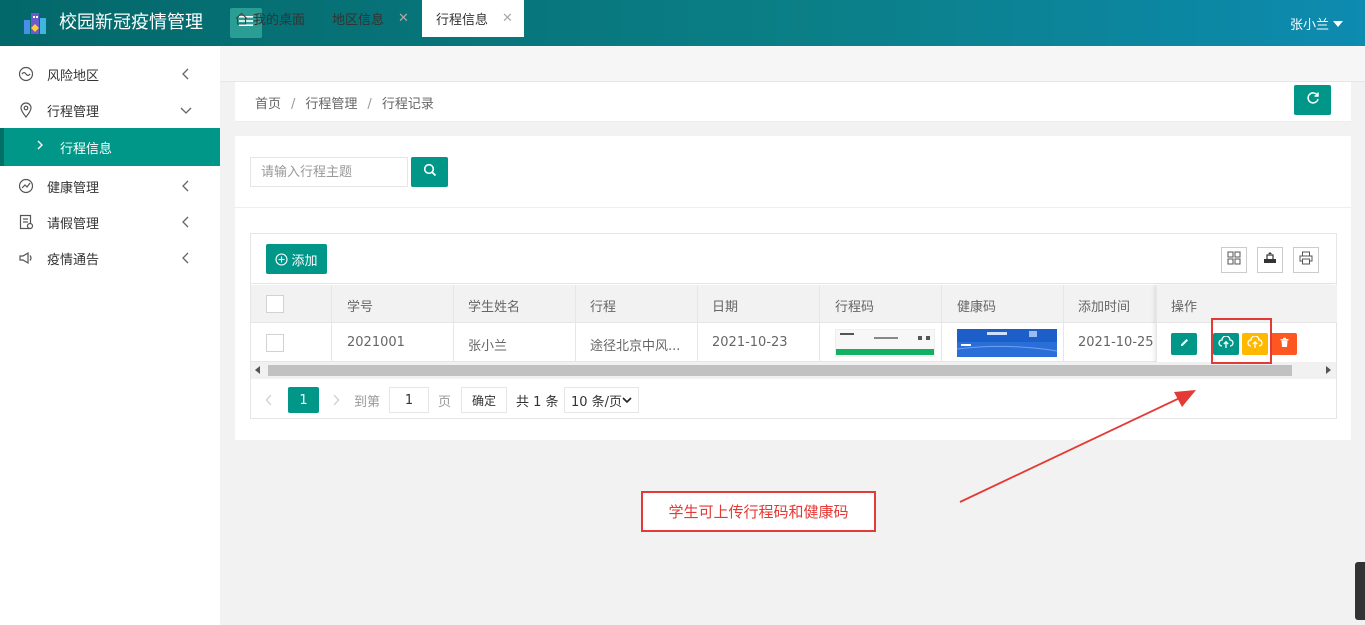 This screenshot has width=1365, height=625. What do you see at coordinates (627, 400) in the screenshot?
I see `chevron-down-icon` at bounding box center [627, 400].